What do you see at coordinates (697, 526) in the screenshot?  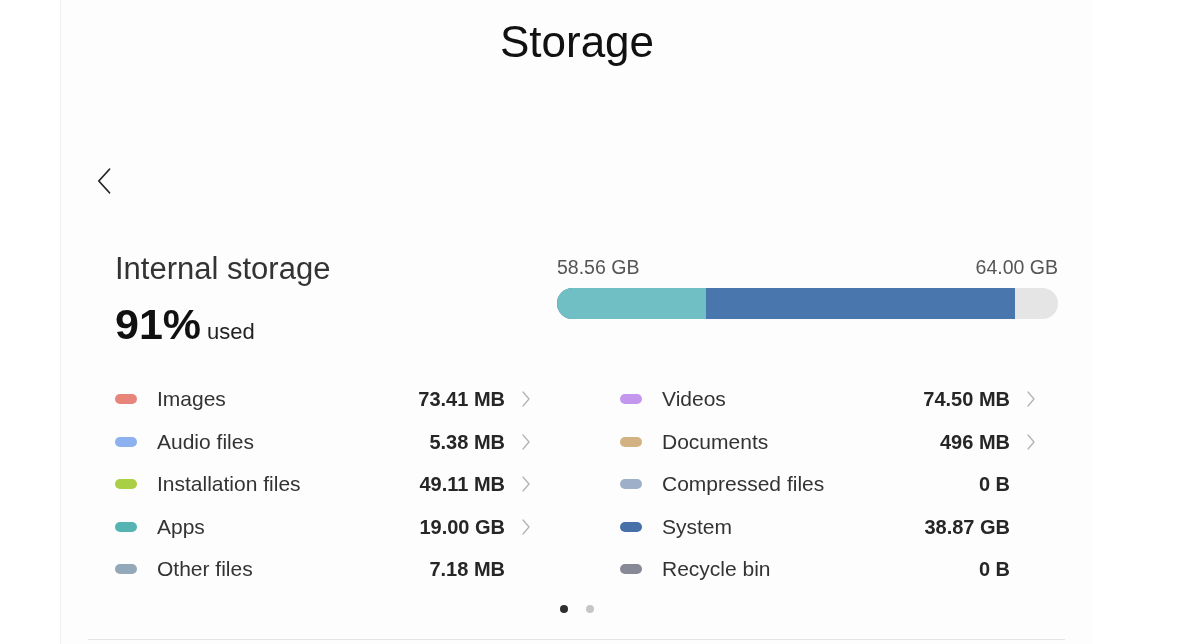 I see `category-label: System` at bounding box center [697, 526].